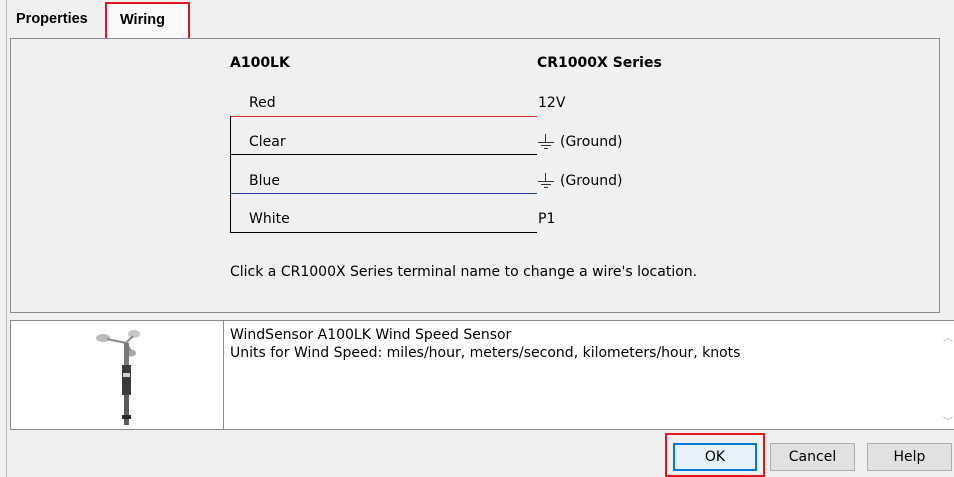 Image resolution: width=954 pixels, height=477 pixels. What do you see at coordinates (909, 457) in the screenshot?
I see `help-button: Help` at bounding box center [909, 457].